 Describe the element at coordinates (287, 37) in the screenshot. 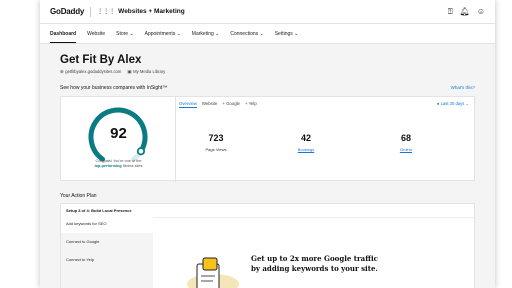

I see `nav-settings: Settings ⌄` at that location.